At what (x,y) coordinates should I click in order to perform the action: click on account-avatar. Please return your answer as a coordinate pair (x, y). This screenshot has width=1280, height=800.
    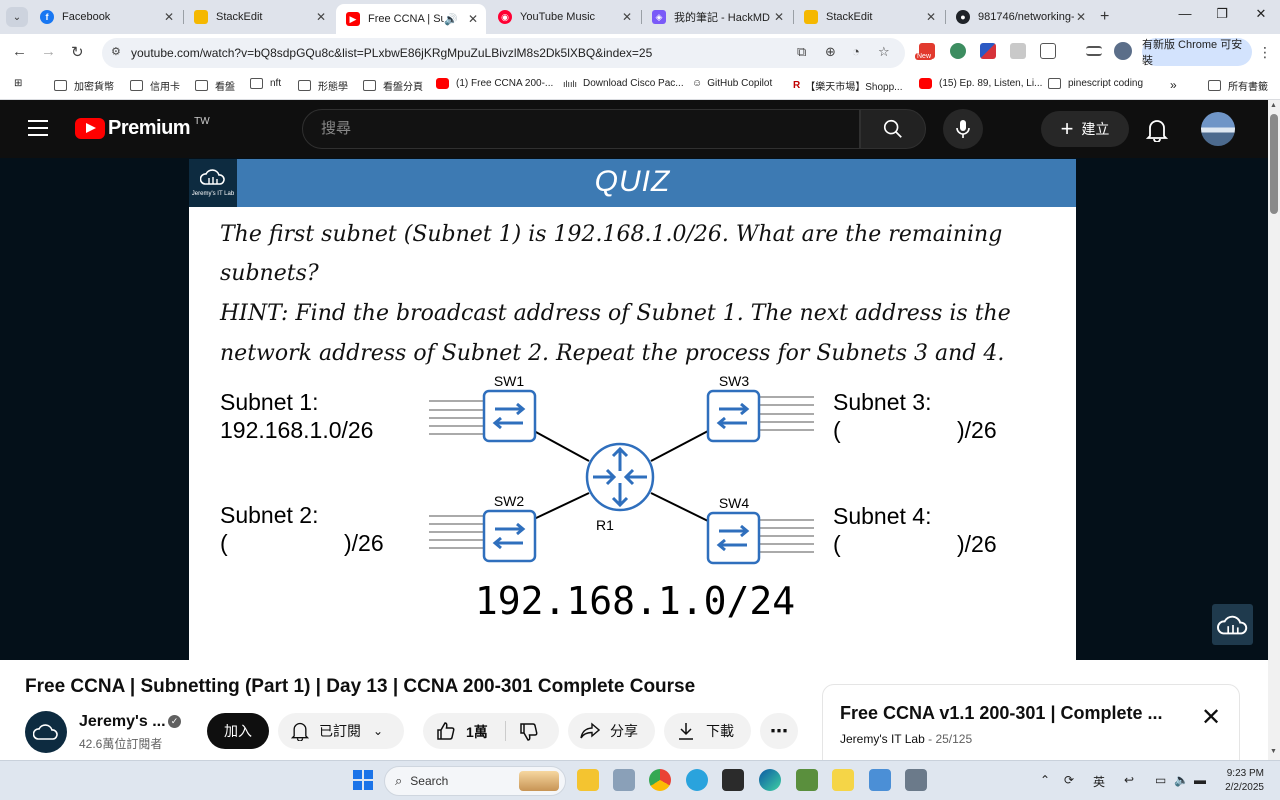
    Looking at the image, I should click on (1218, 129).